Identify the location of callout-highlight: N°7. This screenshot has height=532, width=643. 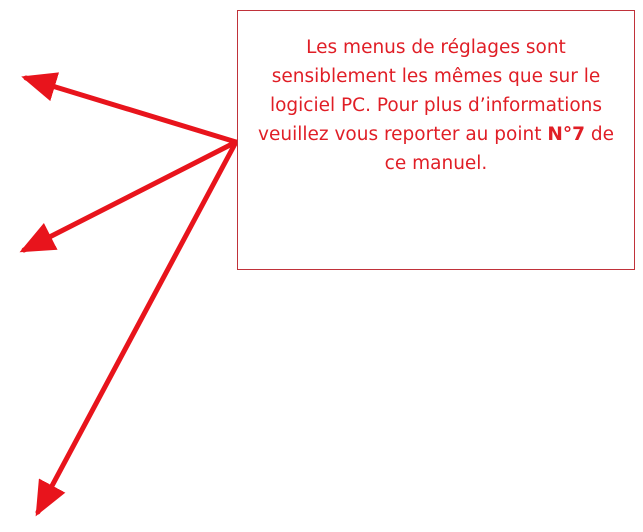
(566, 134).